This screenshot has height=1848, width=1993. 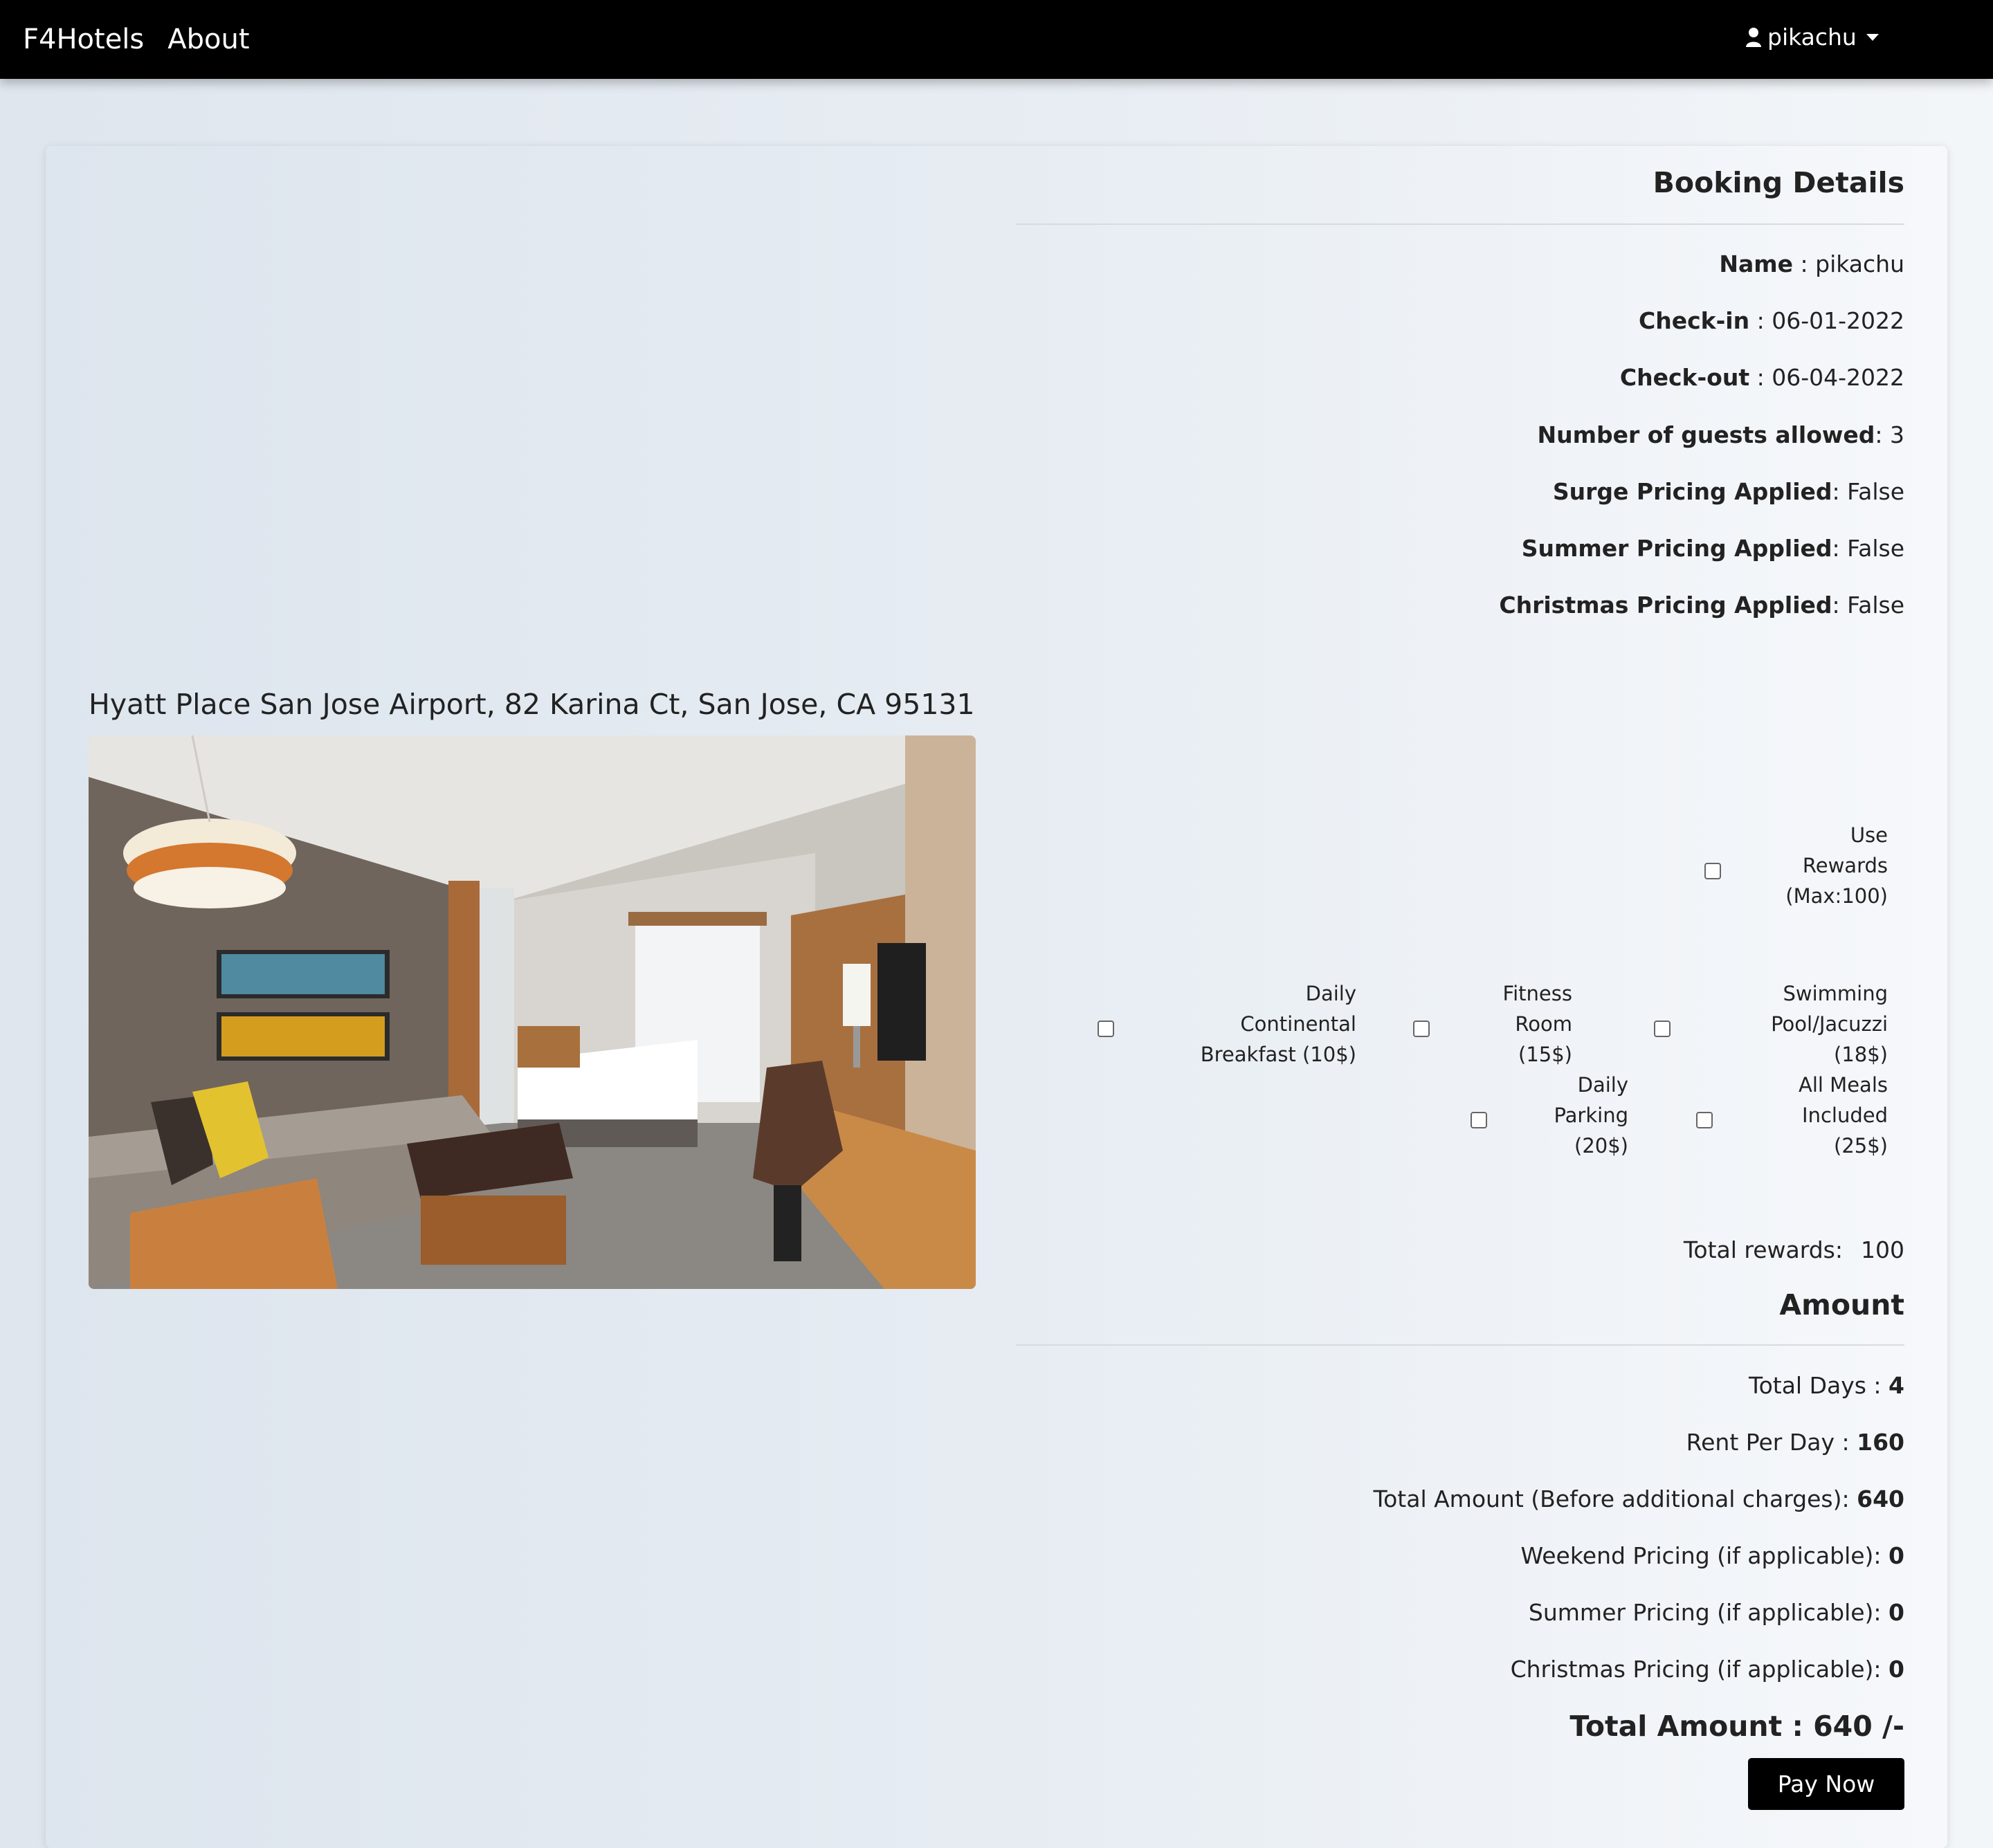 I want to click on detail-christmas: Christmas Pricing Applied: False, so click(x=1701, y=605).